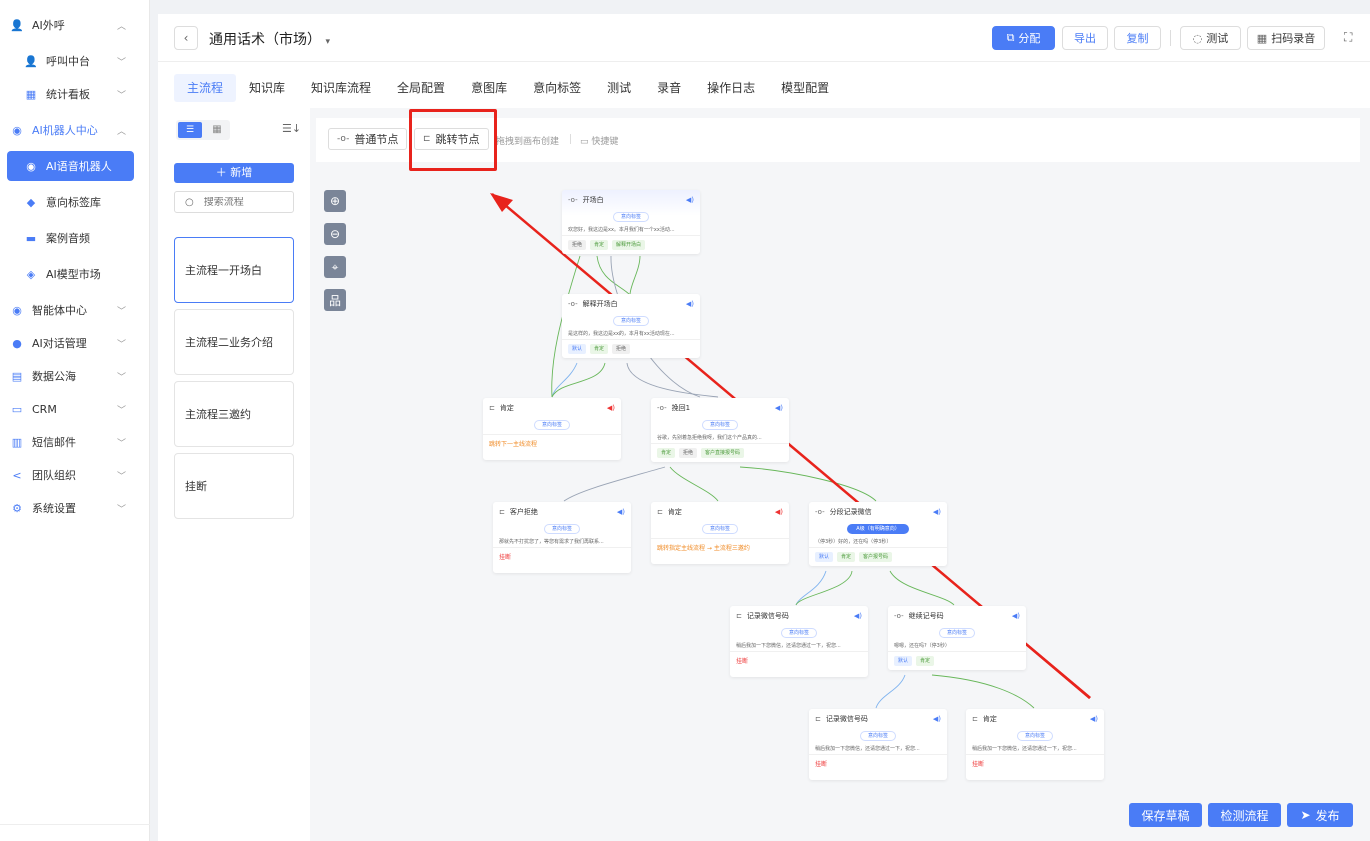  Describe the element at coordinates (1035, 744) in the screenshot. I see `flow-node-affirm-2: ⊏ 肯定 ◀) 意向标签 稍后我加一下您微信，还请您通过一下，祝您... 挂断` at that location.